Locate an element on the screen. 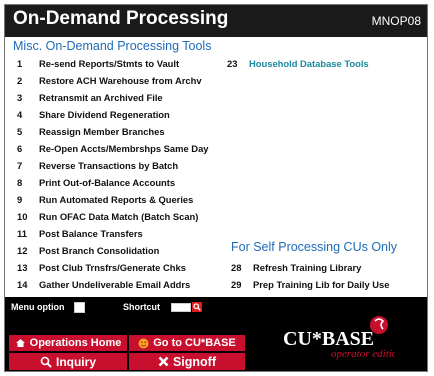 Image resolution: width=434 pixels, height=376 pixels. inquiry-button: Inquiry is located at coordinates (68, 361).